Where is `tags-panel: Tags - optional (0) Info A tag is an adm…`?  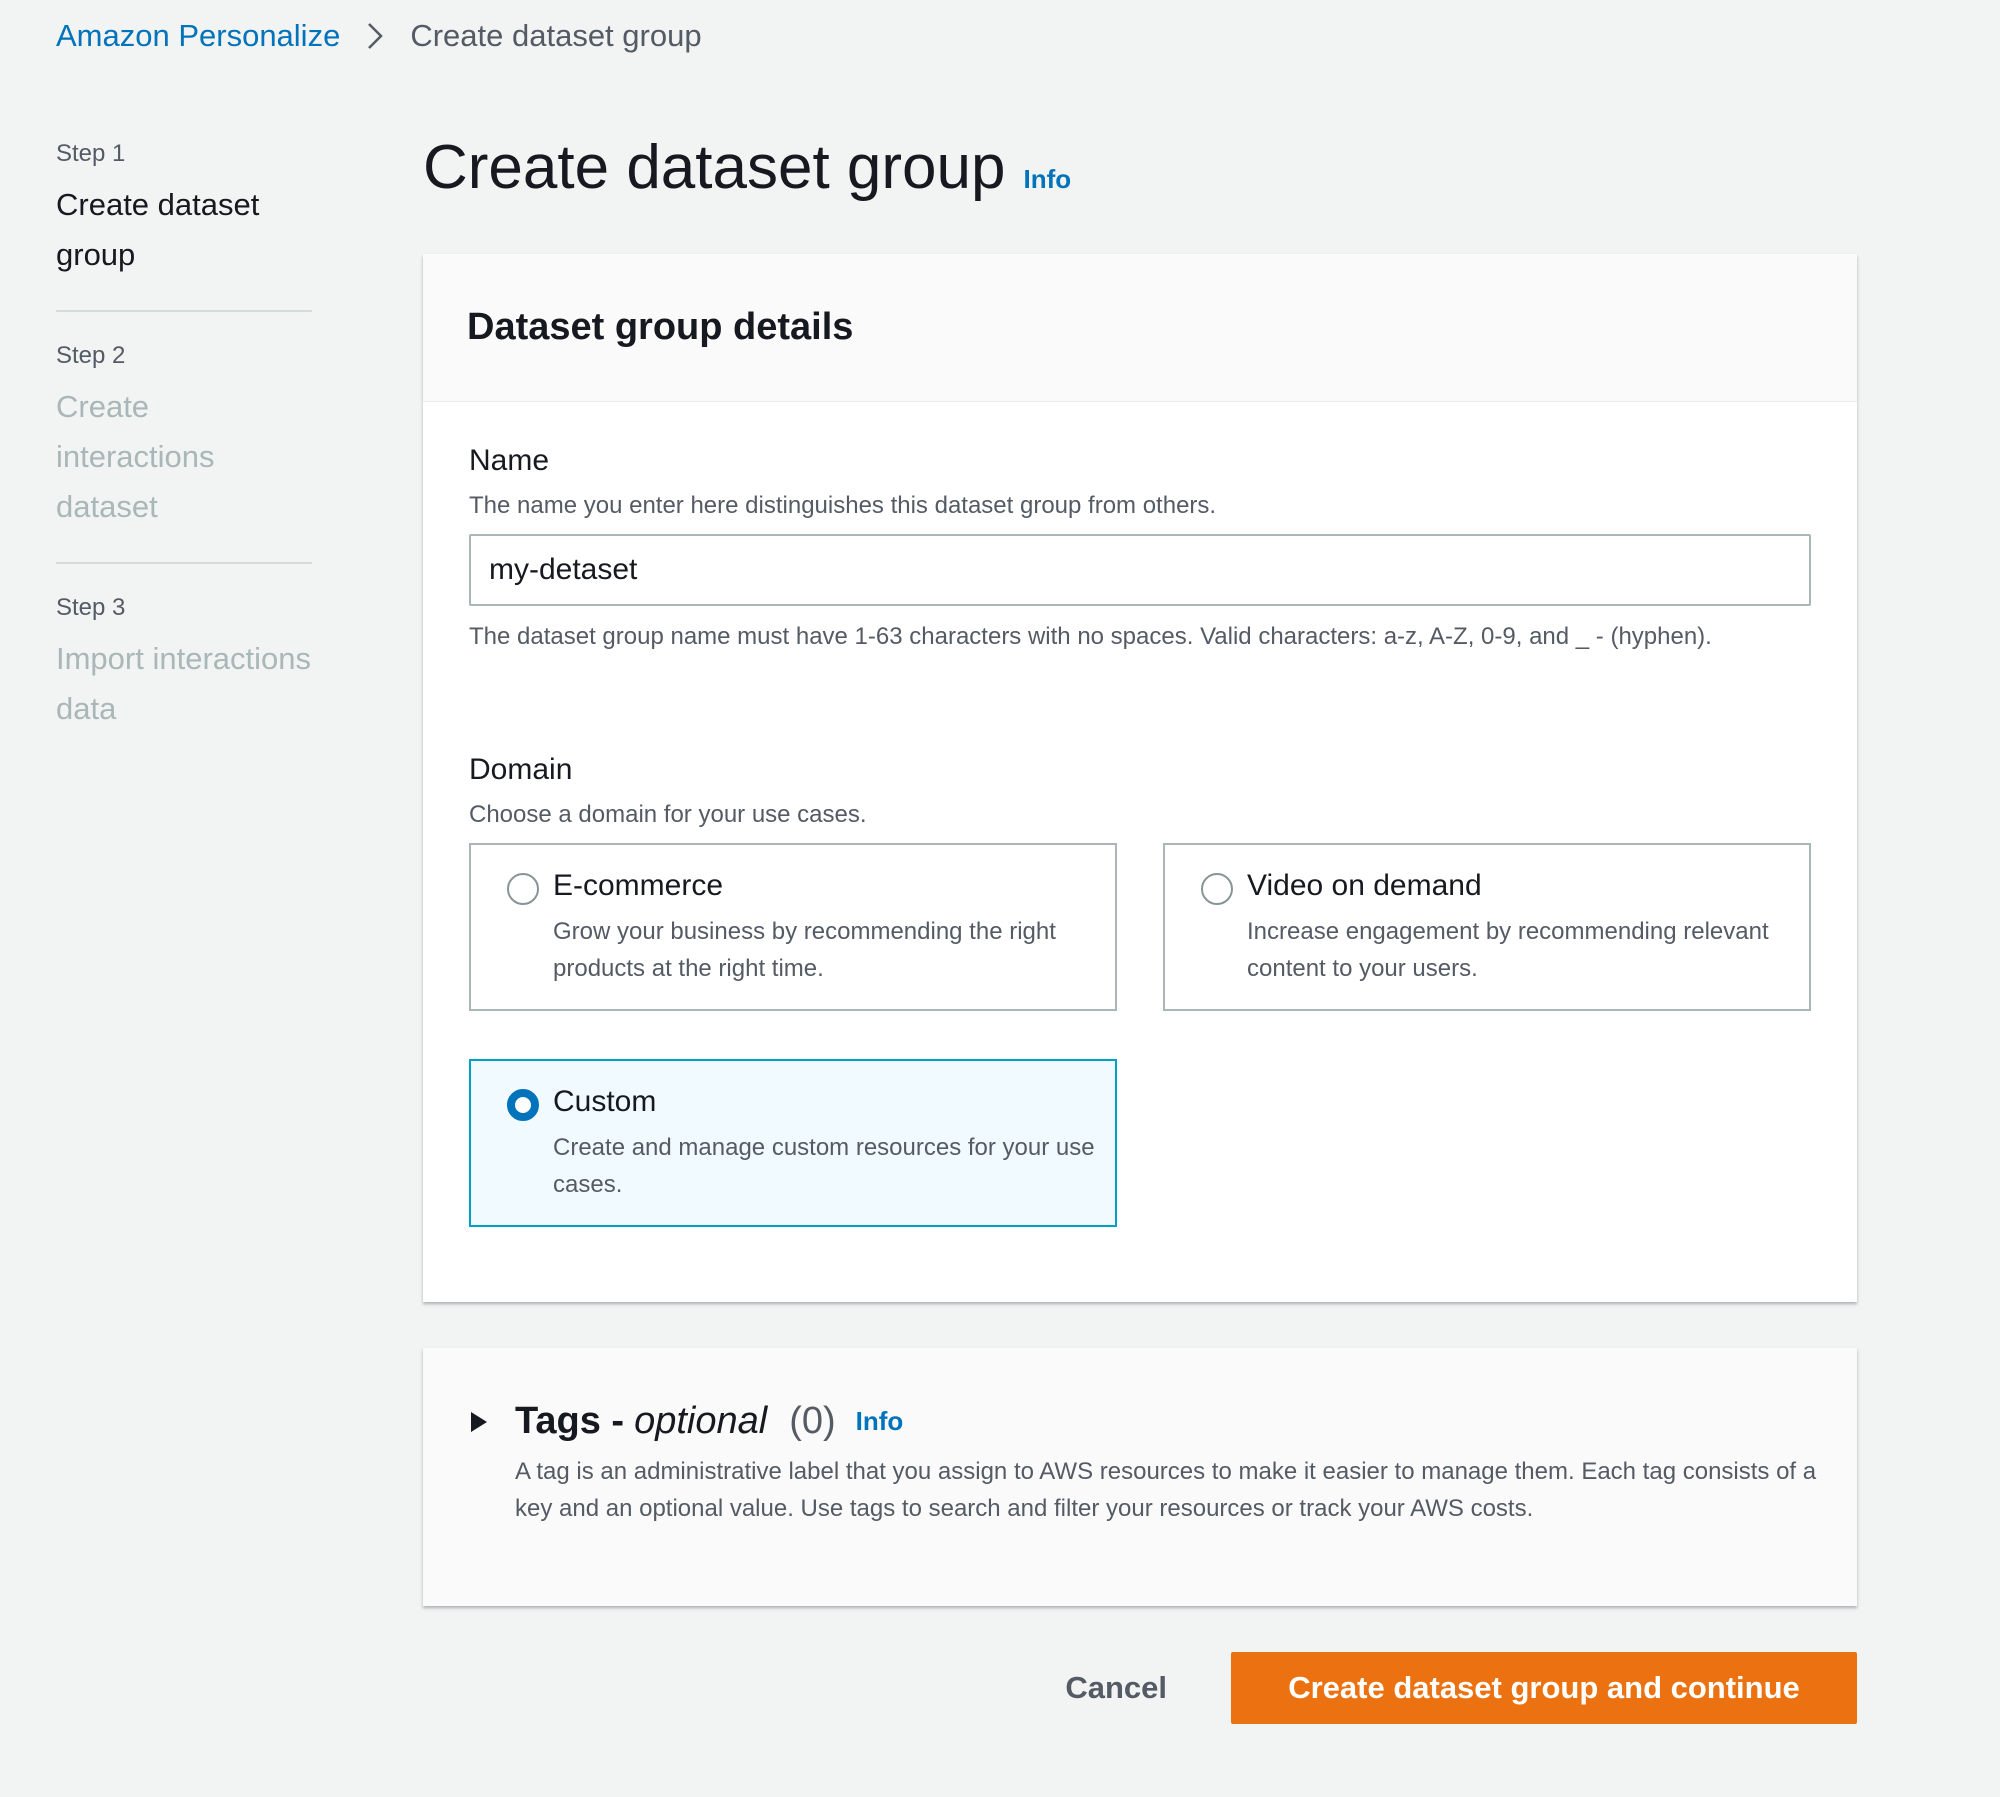 tags-panel: Tags - optional (0) Info A tag is an adm… is located at coordinates (1140, 1477).